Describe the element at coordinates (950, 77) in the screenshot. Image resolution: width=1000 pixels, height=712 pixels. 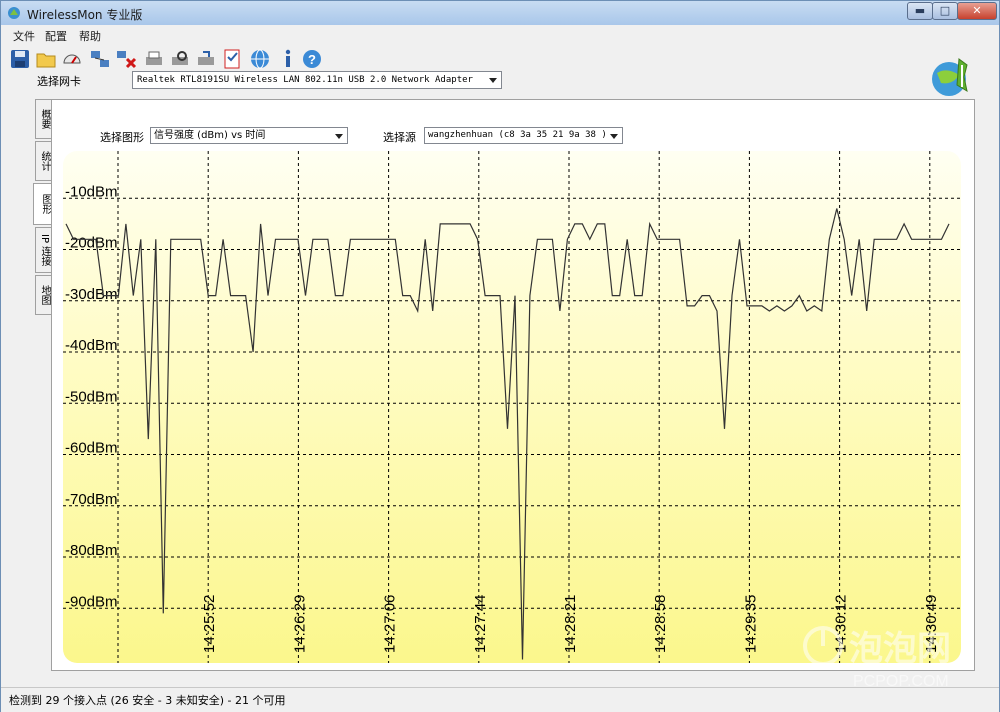
I see `app-logo-globe-icon` at that location.